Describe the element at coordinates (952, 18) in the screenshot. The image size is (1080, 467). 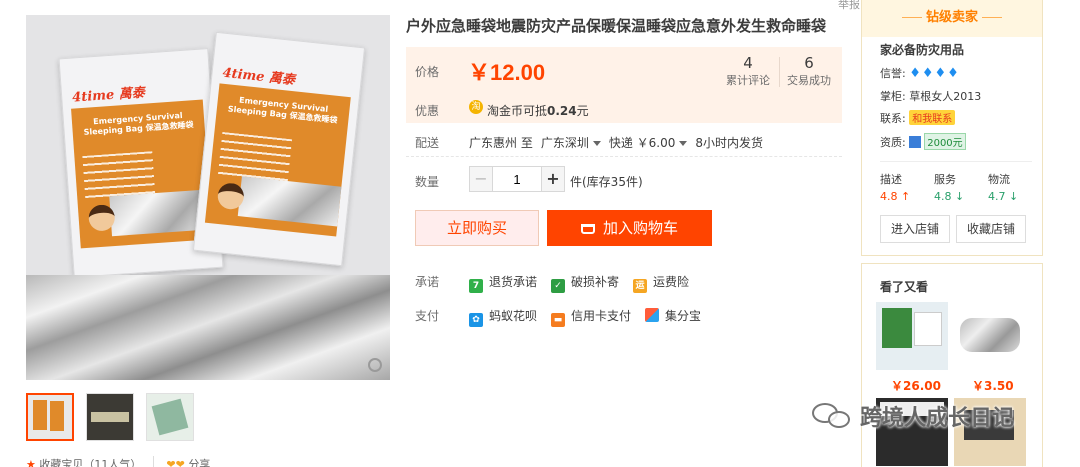
I see `seller-level: 钻级卖家` at that location.